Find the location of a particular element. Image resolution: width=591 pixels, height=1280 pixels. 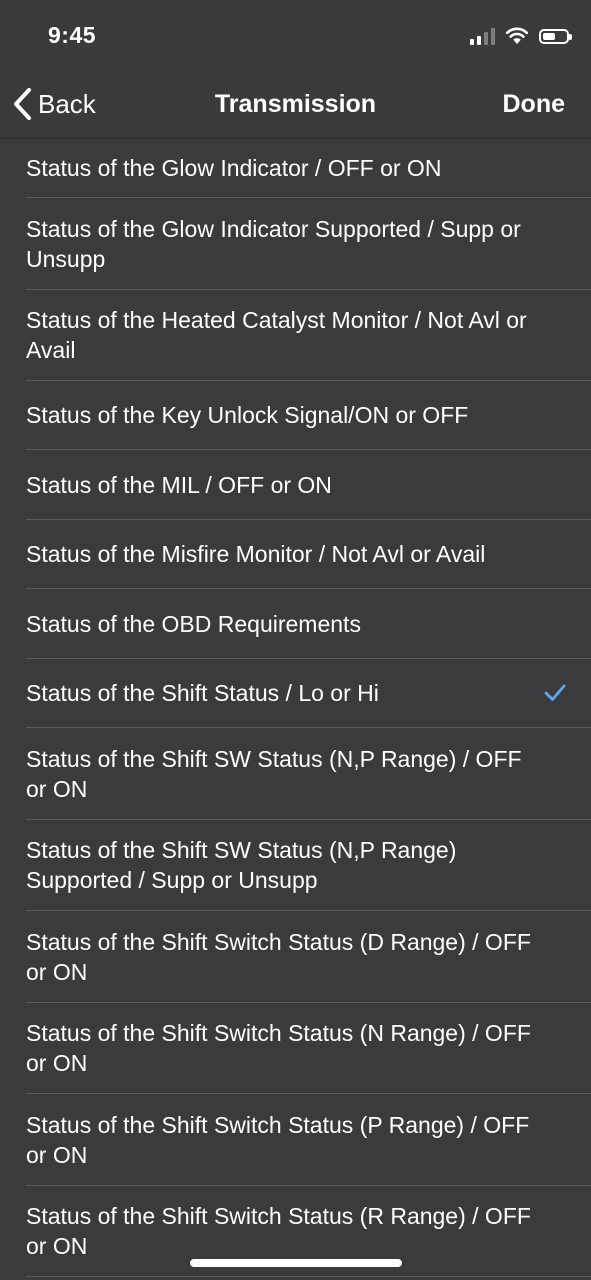

list-item: Status of the OBD Requirements is located at coordinates (308, 624).